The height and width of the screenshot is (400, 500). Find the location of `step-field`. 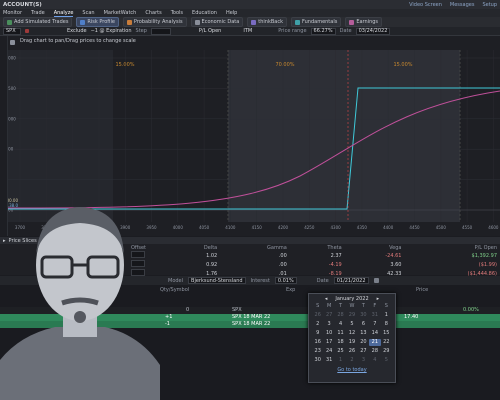

step-field is located at coordinates (160, 31).